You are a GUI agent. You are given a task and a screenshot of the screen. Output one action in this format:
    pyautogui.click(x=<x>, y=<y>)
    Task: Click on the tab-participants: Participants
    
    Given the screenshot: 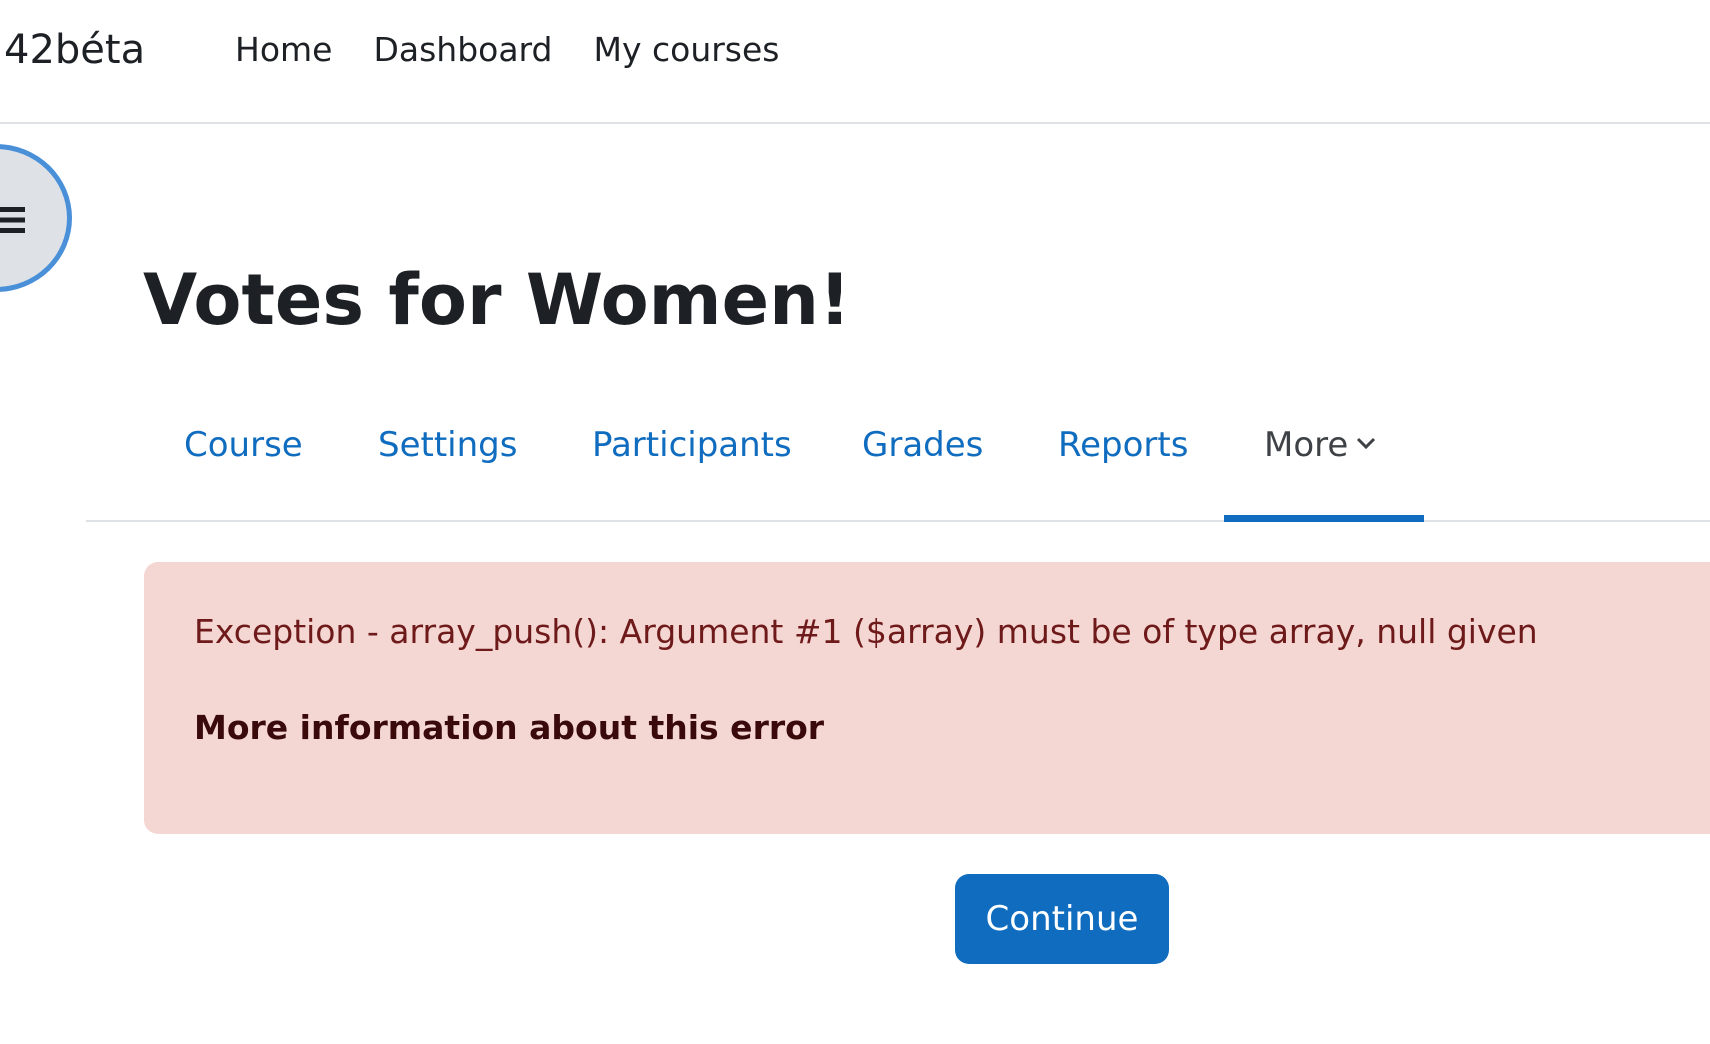 What is the action you would take?
    pyautogui.click(x=692, y=445)
    